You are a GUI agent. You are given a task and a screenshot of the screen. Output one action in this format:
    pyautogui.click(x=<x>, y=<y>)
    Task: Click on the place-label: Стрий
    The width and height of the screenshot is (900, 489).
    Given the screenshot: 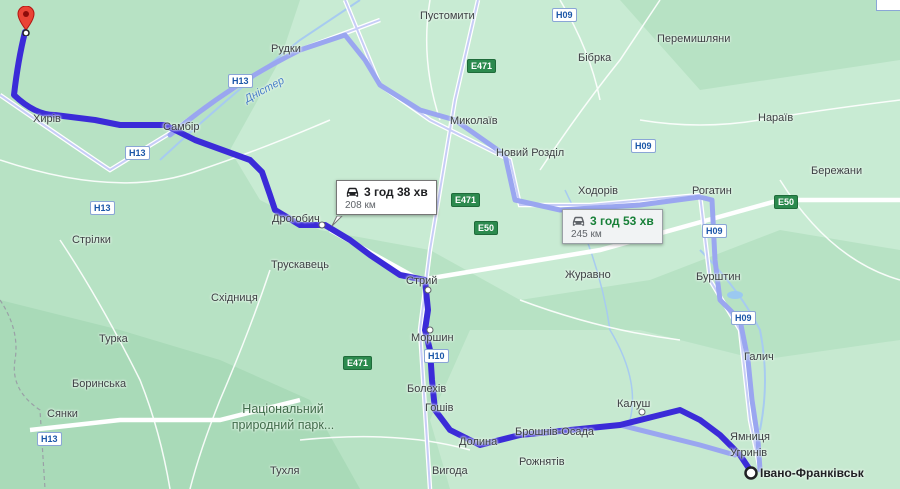 What is the action you would take?
    pyautogui.click(x=422, y=281)
    